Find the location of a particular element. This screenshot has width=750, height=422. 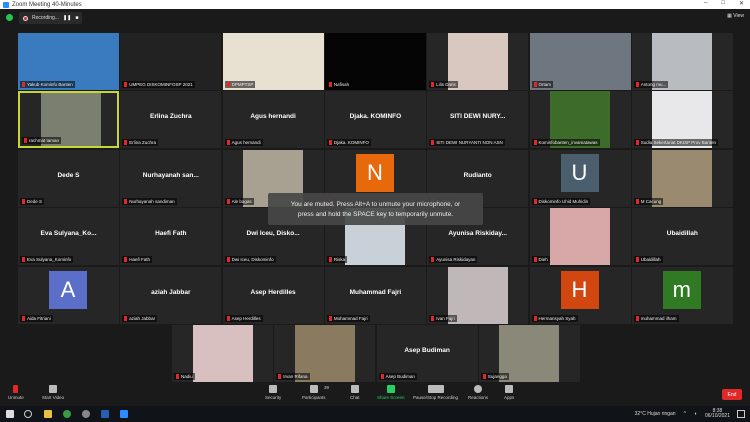

participant-tile: Erlina Zuchra Erlina Zuchra is located at coordinates (171, 120).